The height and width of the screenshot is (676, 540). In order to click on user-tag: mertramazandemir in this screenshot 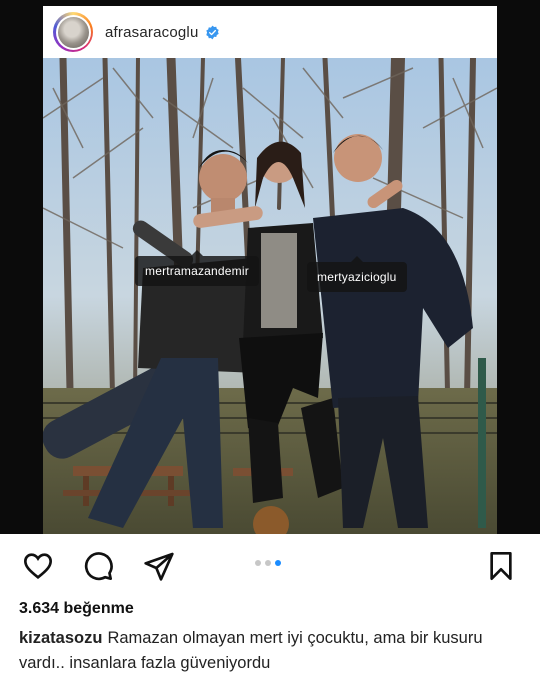, I will do `click(197, 268)`.